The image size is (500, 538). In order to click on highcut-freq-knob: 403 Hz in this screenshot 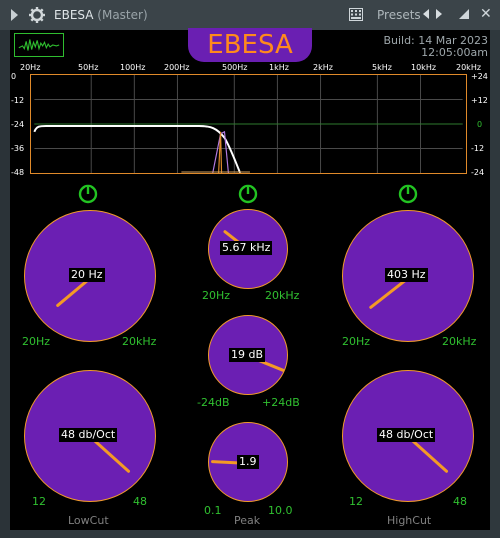, I will do `click(408, 276)`.